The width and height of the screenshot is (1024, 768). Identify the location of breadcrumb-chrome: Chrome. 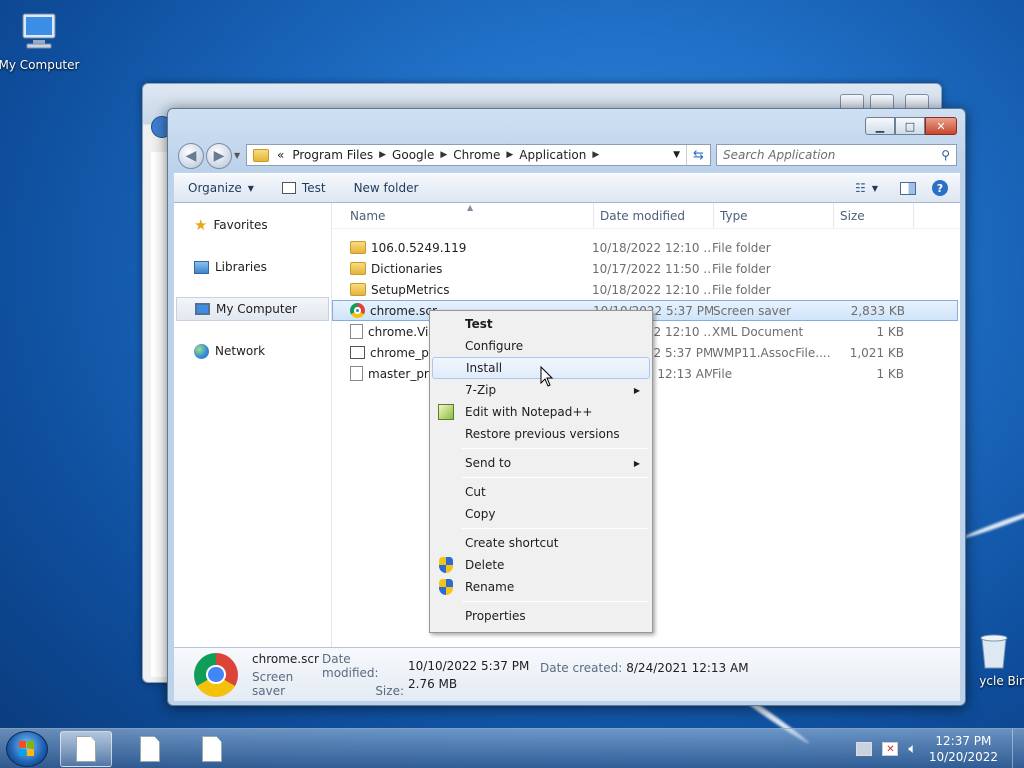
(476, 155).